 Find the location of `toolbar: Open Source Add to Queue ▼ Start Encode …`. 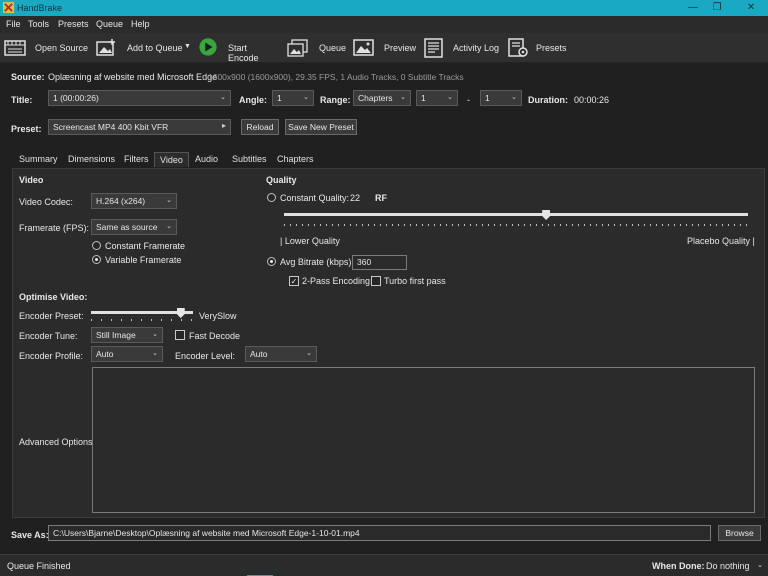

toolbar: Open Source Add to Queue ▼ Start Encode … is located at coordinates (384, 48).